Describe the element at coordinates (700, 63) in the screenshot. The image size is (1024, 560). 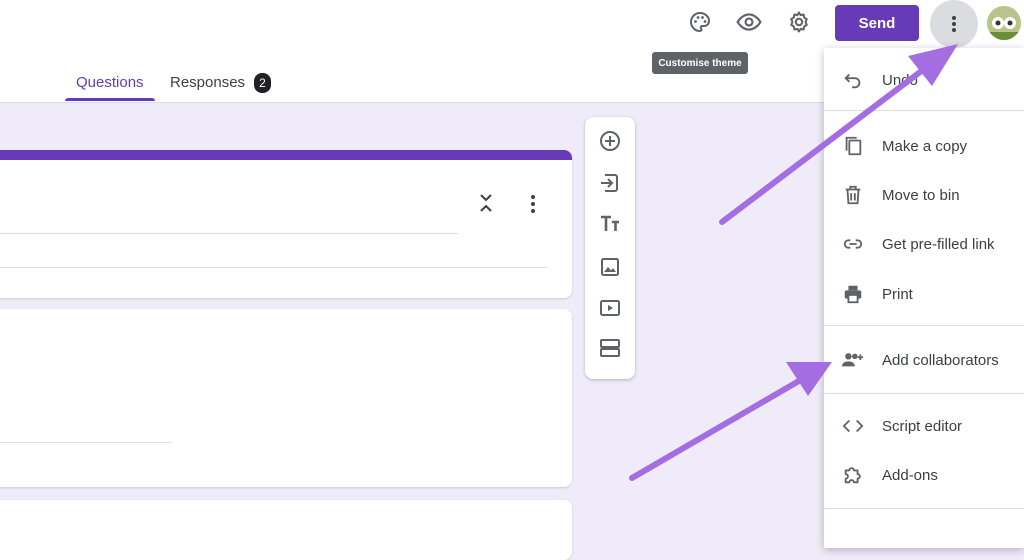
I see `tooltip: Customise theme` at that location.